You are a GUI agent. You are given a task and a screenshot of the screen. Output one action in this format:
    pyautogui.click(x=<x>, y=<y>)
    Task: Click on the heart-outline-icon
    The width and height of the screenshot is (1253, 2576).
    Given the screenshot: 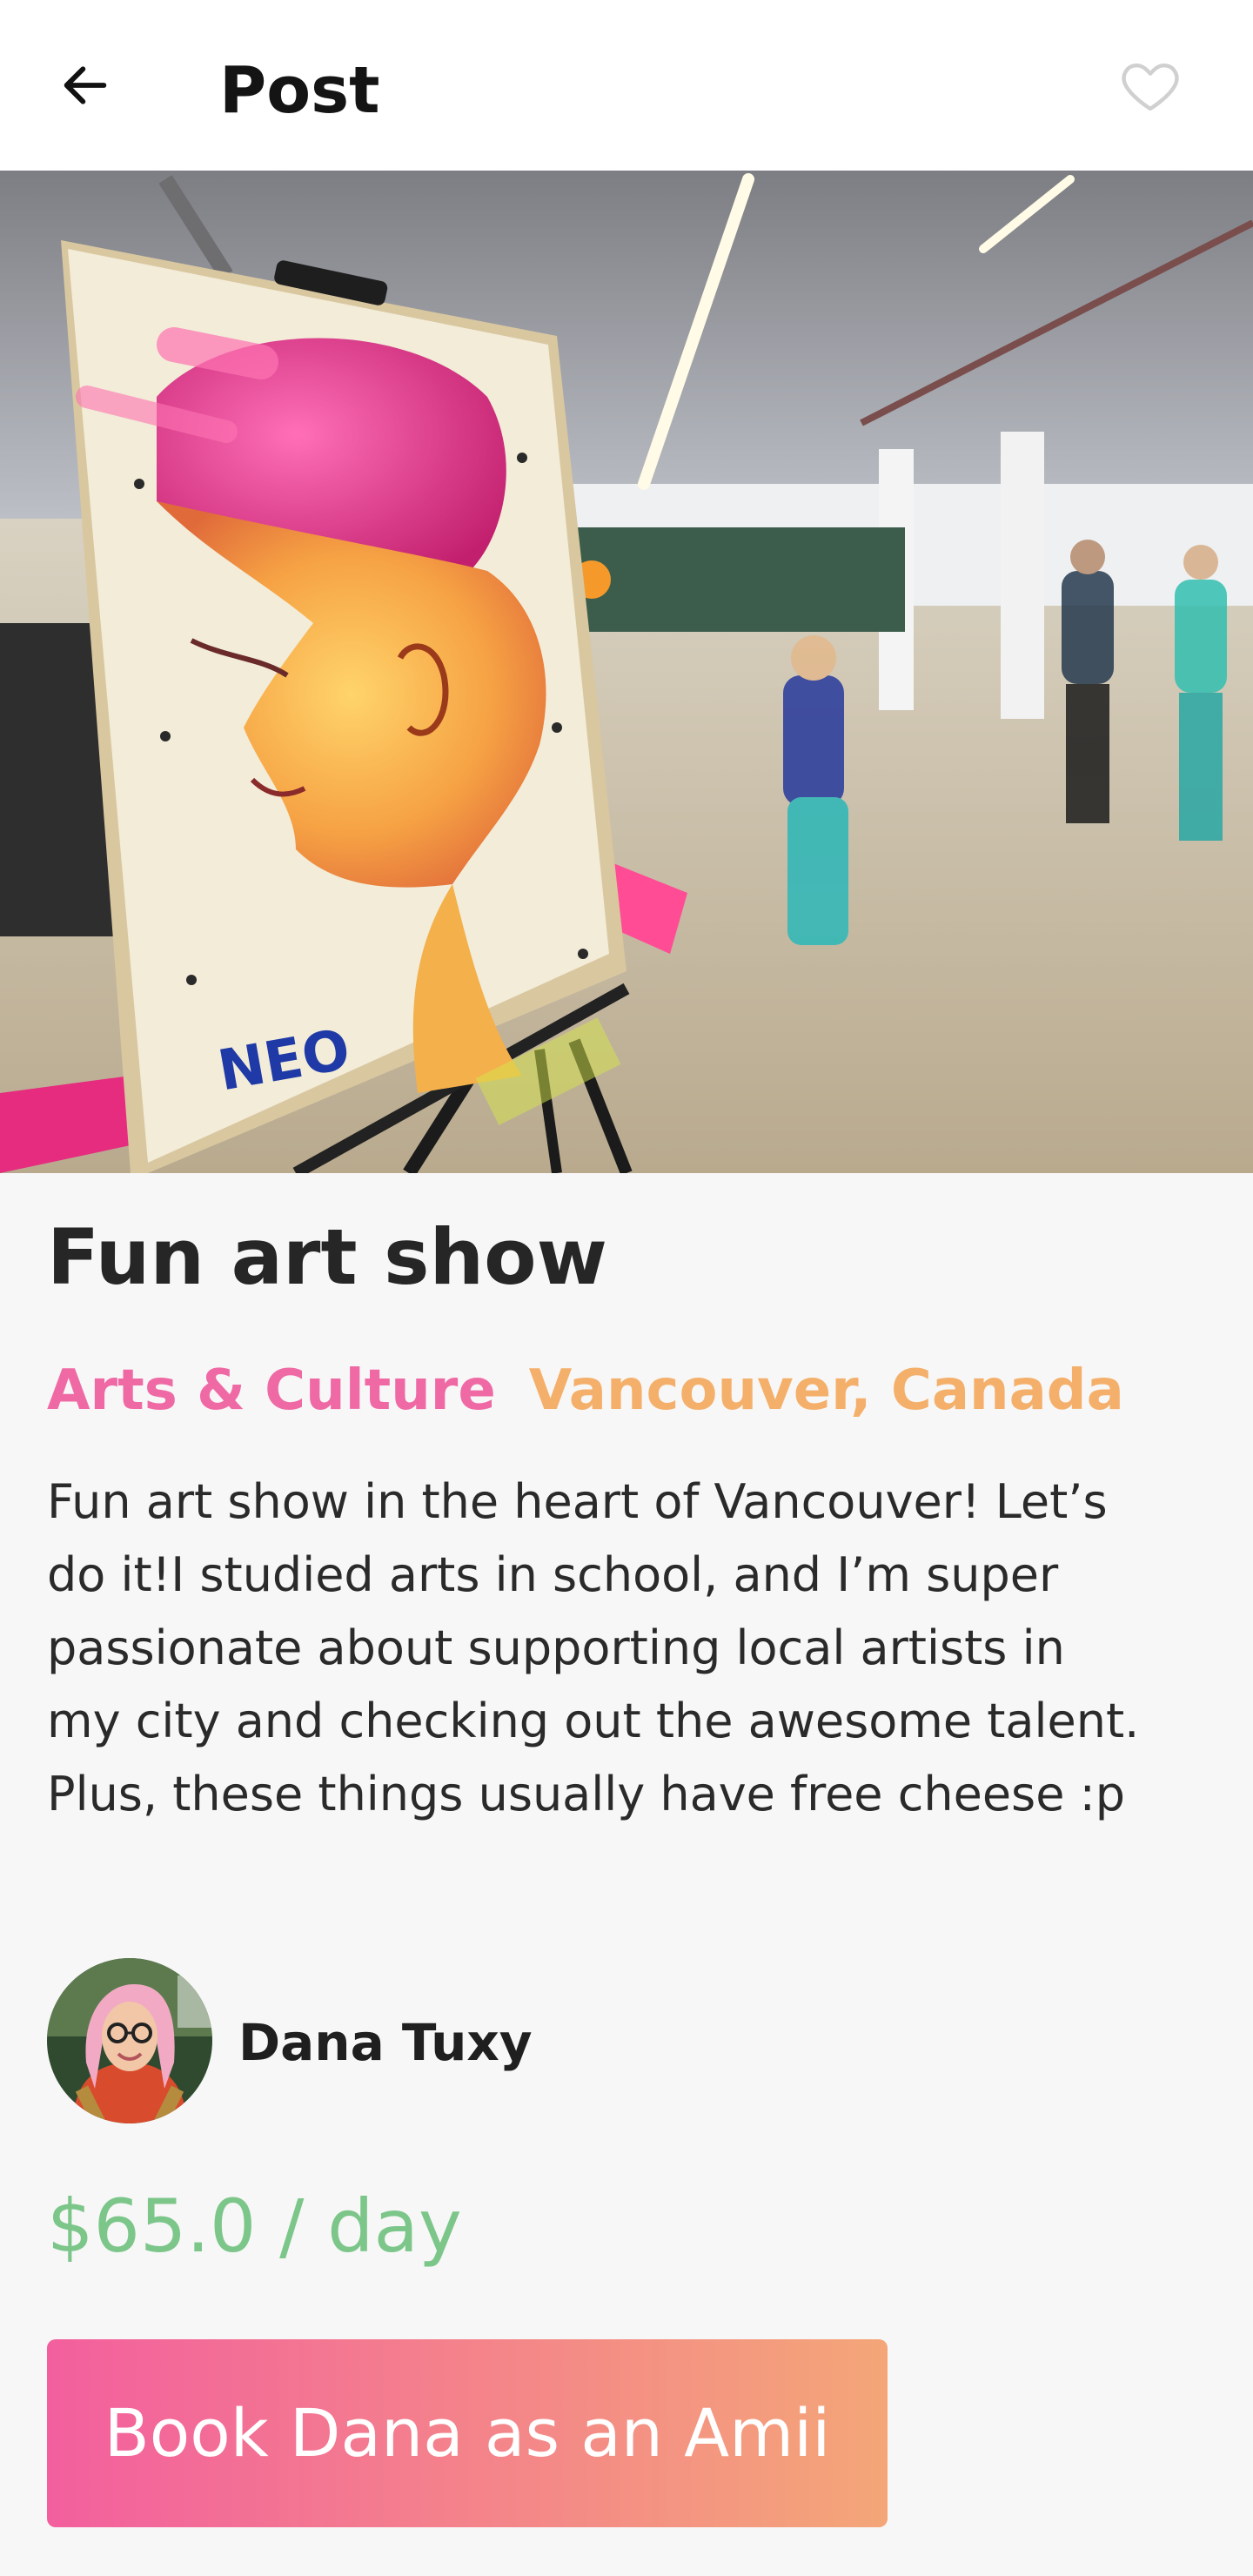 What is the action you would take?
    pyautogui.click(x=1150, y=87)
    